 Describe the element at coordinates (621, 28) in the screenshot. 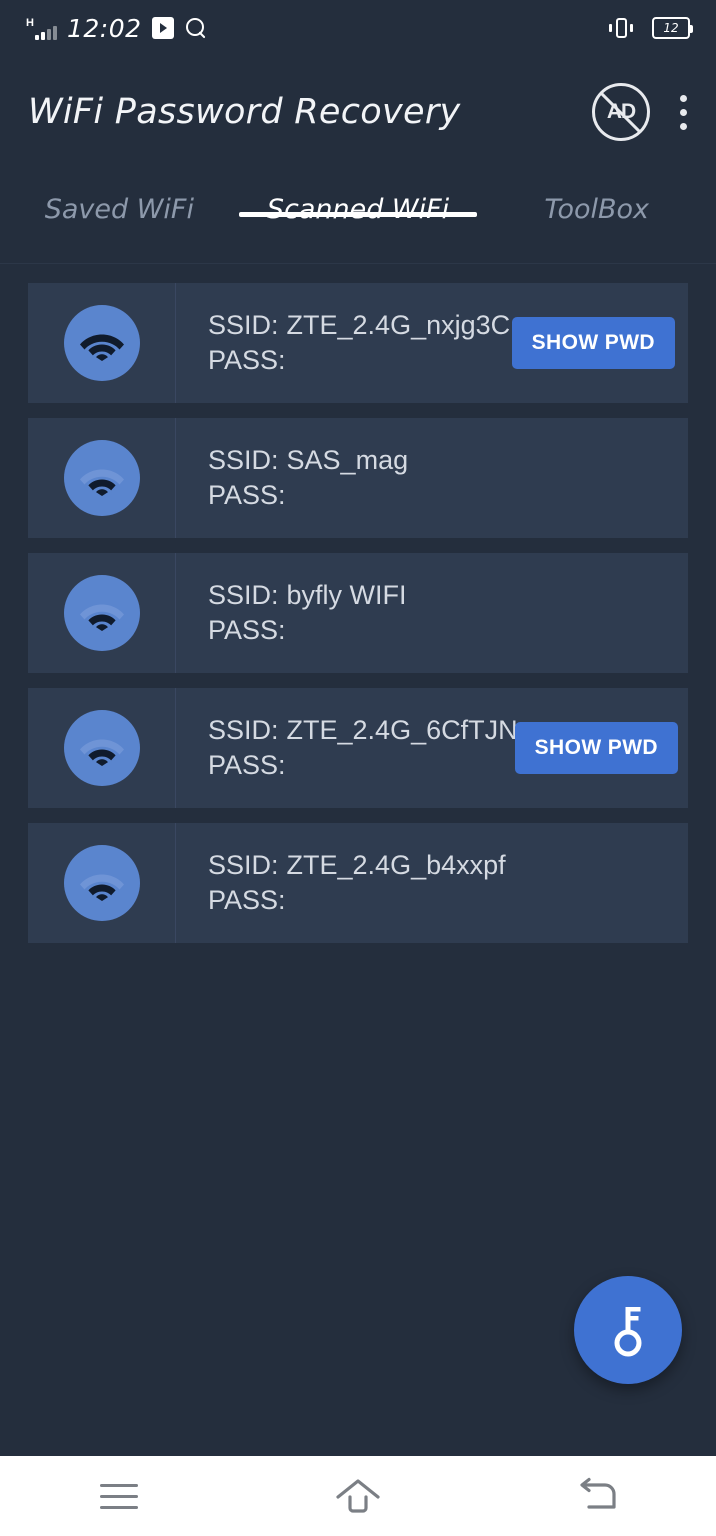

I see `vibrate-icon` at that location.